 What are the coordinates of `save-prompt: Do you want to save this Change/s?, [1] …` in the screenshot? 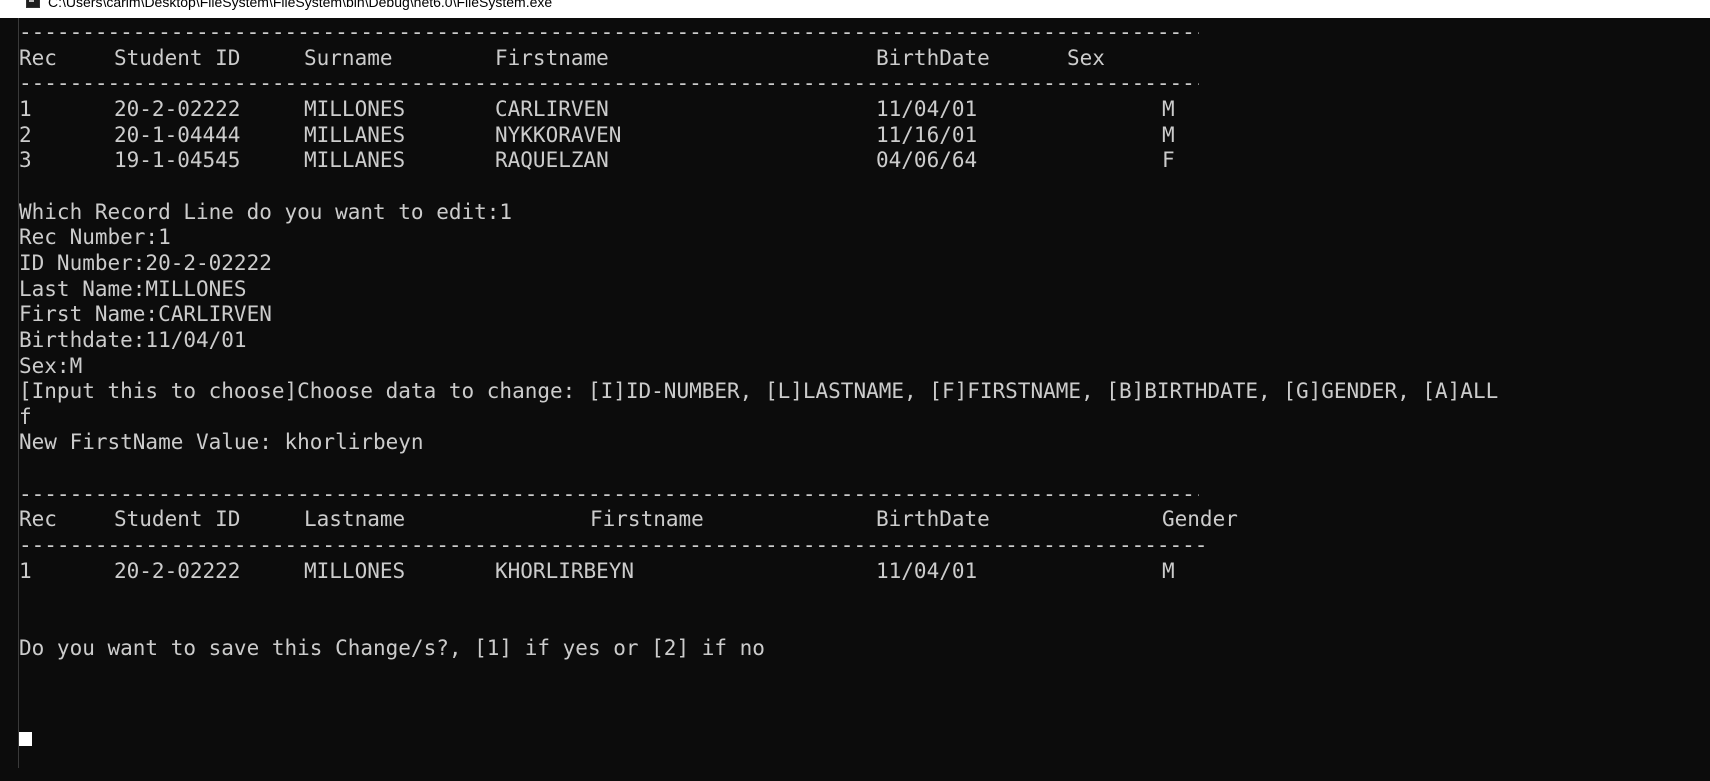 It's located at (392, 648).